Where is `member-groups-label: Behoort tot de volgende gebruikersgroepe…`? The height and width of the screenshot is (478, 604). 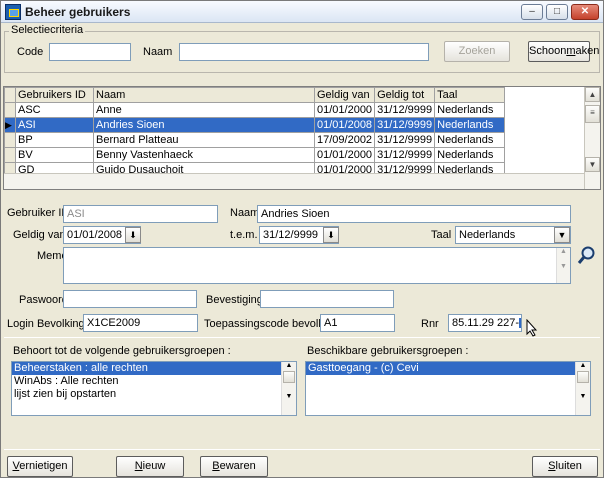
member-groups-label: Behoort tot de volgende gebruikersgroepe… is located at coordinates (122, 351).